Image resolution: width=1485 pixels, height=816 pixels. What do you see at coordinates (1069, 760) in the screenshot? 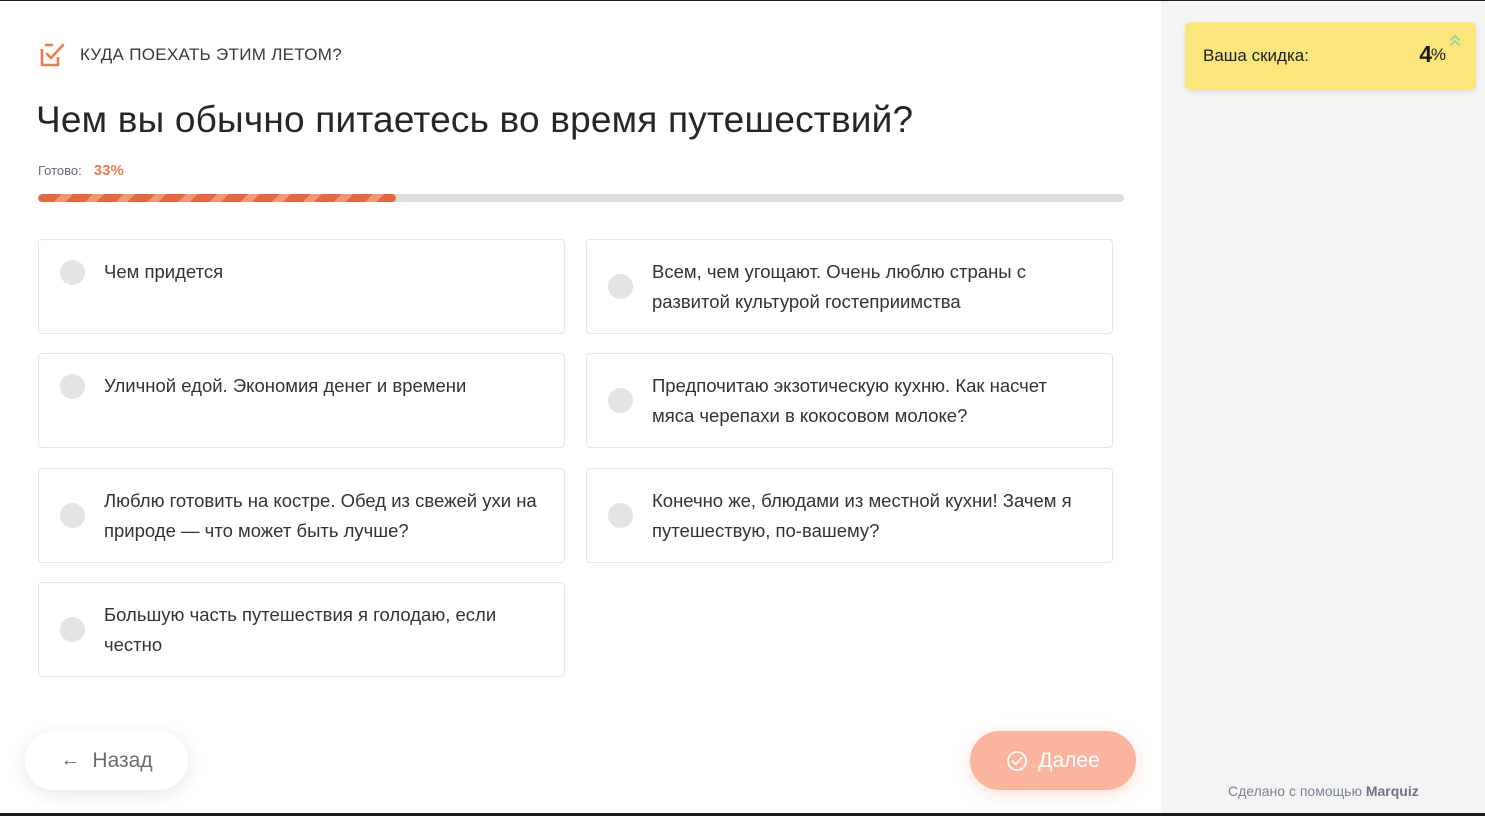
I see `next-button-label: Далее` at bounding box center [1069, 760].